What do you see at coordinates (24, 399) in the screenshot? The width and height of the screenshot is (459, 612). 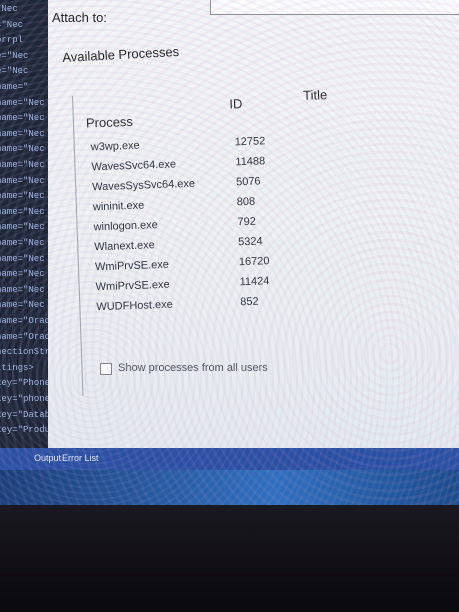 I see `code-line: key="phone` at bounding box center [24, 399].